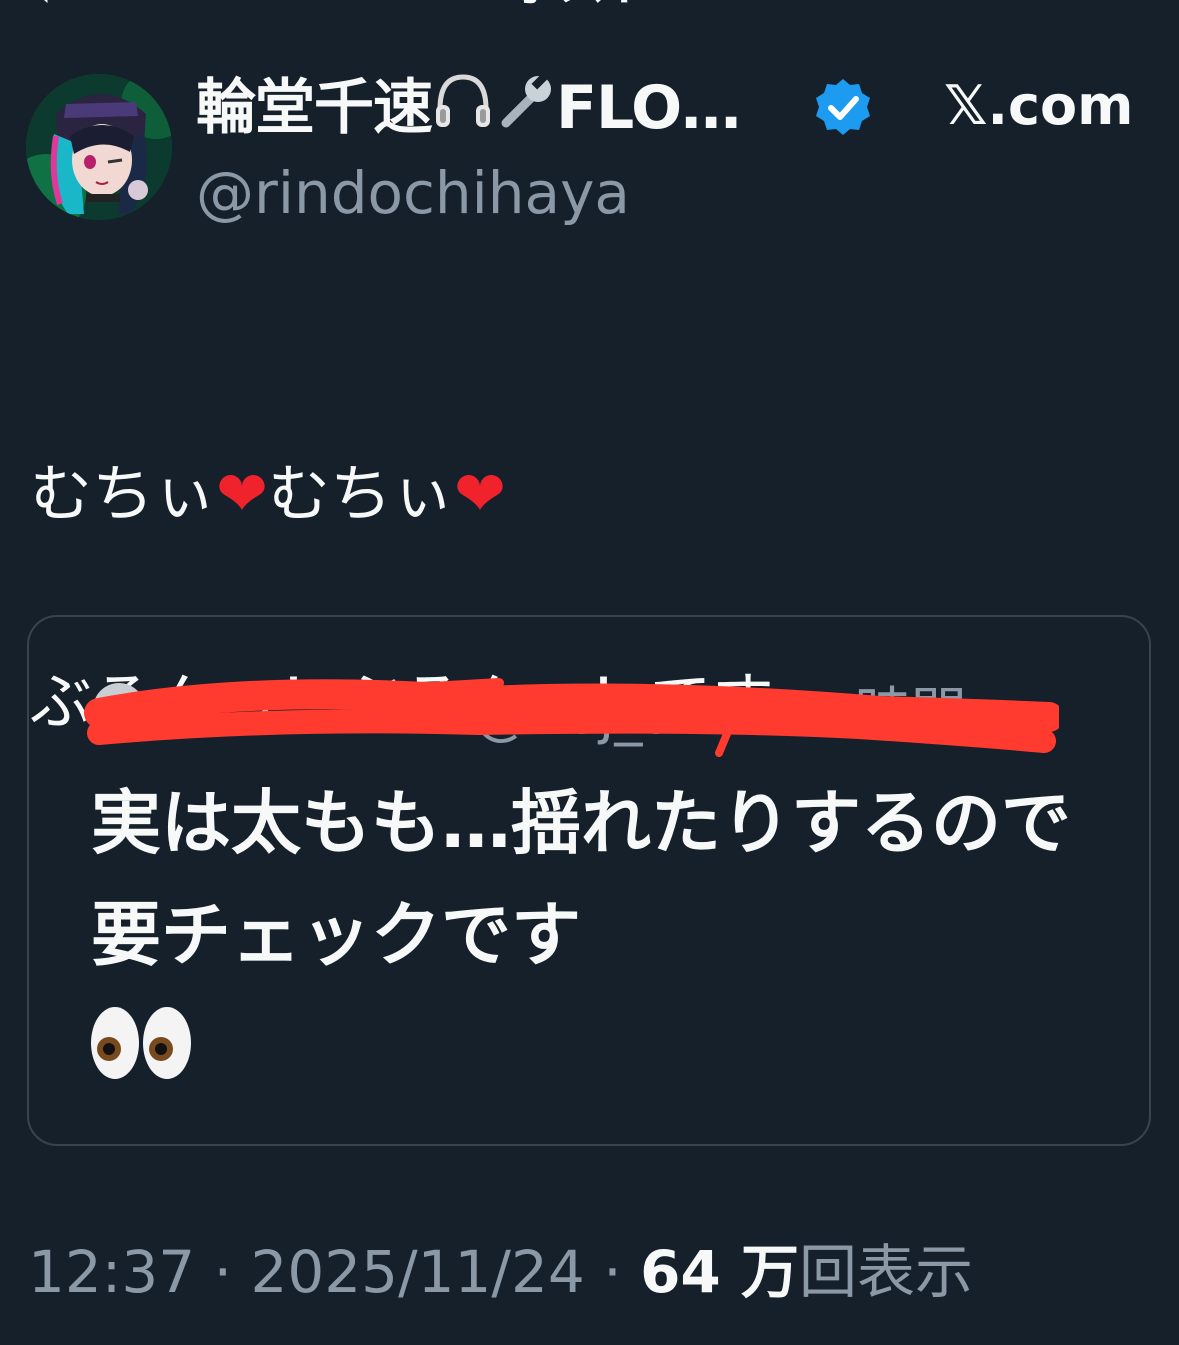 The image size is (1179, 1345). I want to click on author-avatar, so click(99, 147).